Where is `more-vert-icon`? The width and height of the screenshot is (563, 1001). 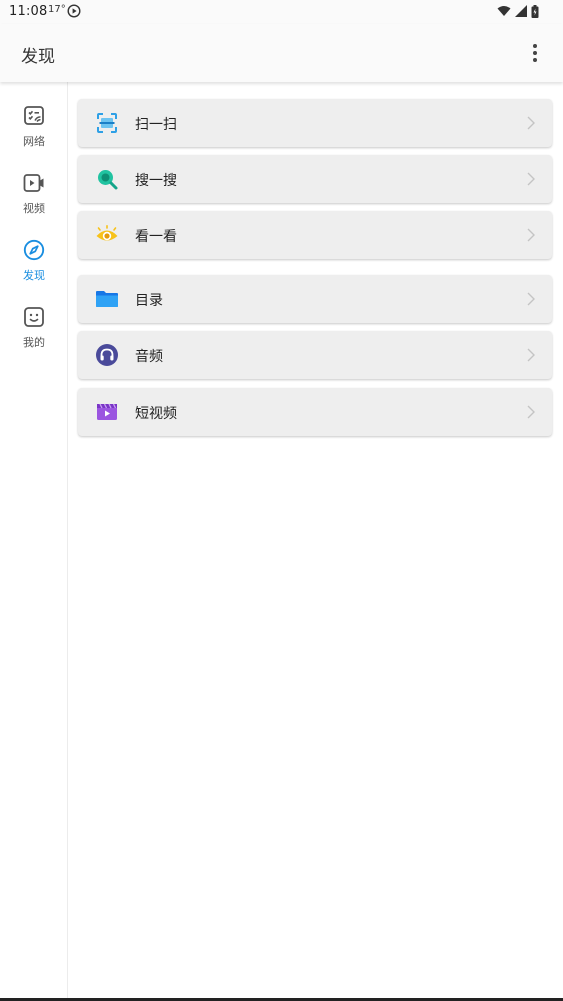 more-vert-icon is located at coordinates (535, 53).